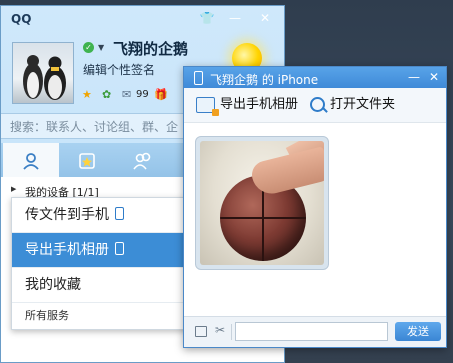  Describe the element at coordinates (207, 18) in the screenshot. I see `shirt-icon: 👕` at that location.